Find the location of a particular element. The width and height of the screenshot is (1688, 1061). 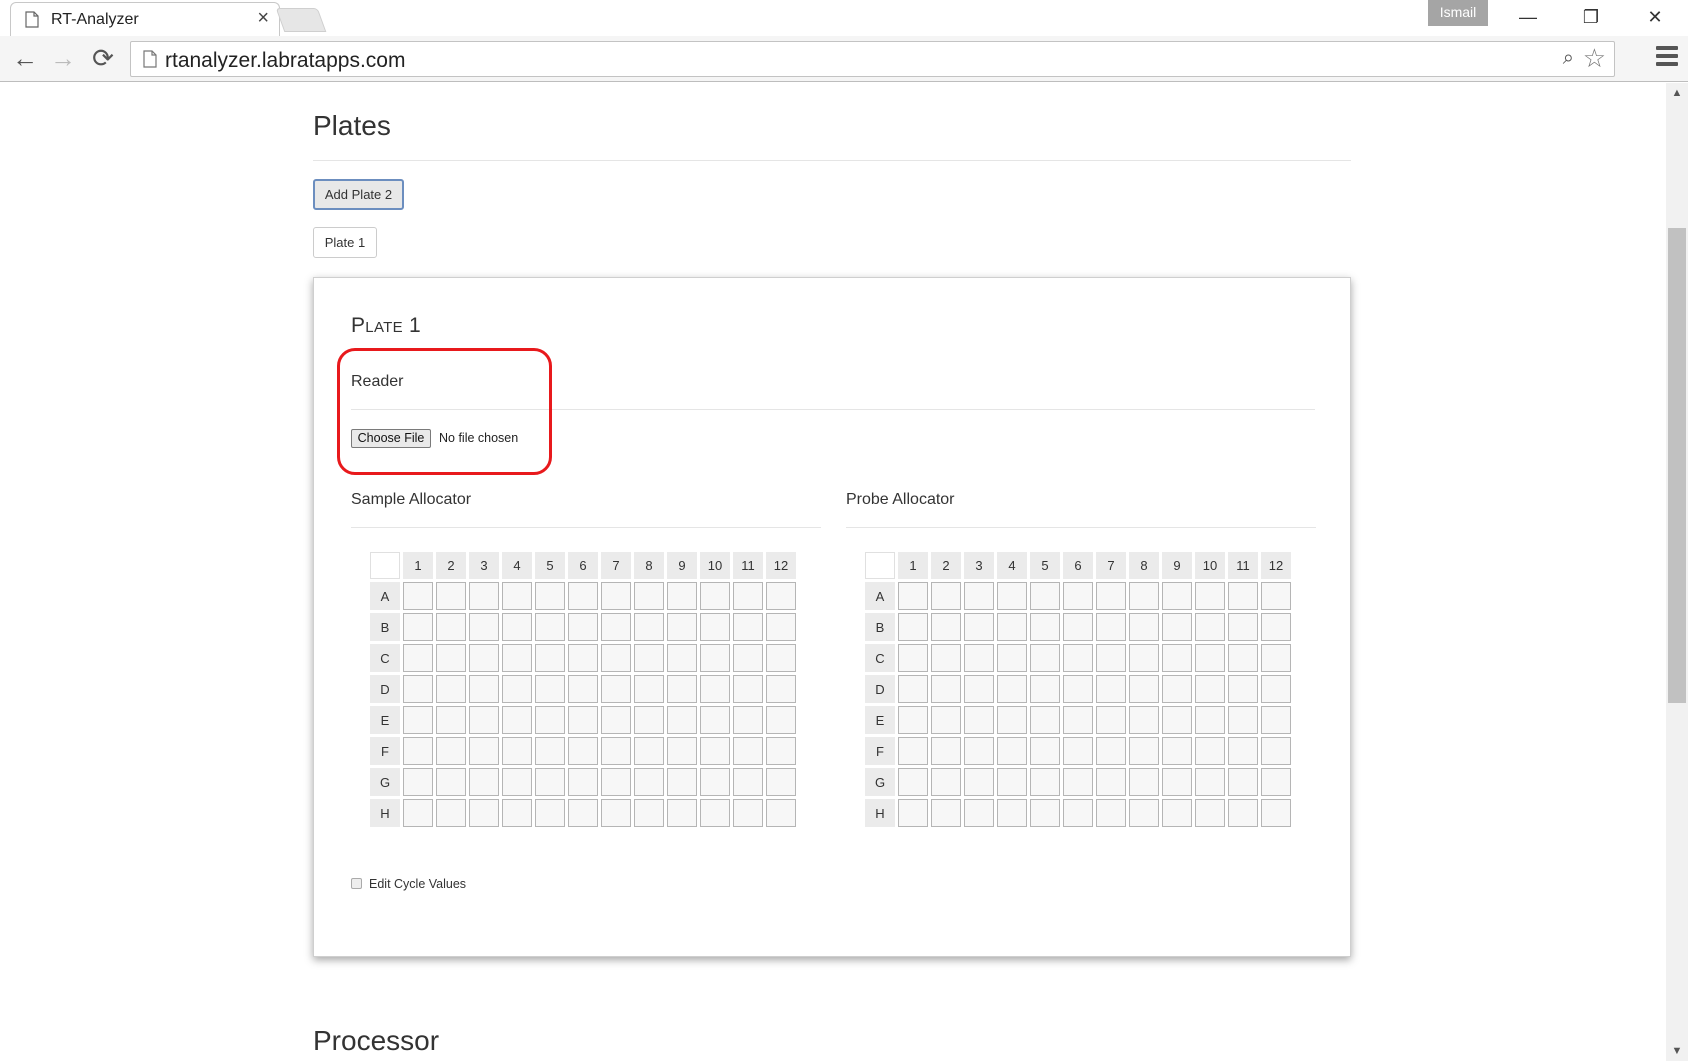

reload-icon: ⟳ is located at coordinates (103, 59).